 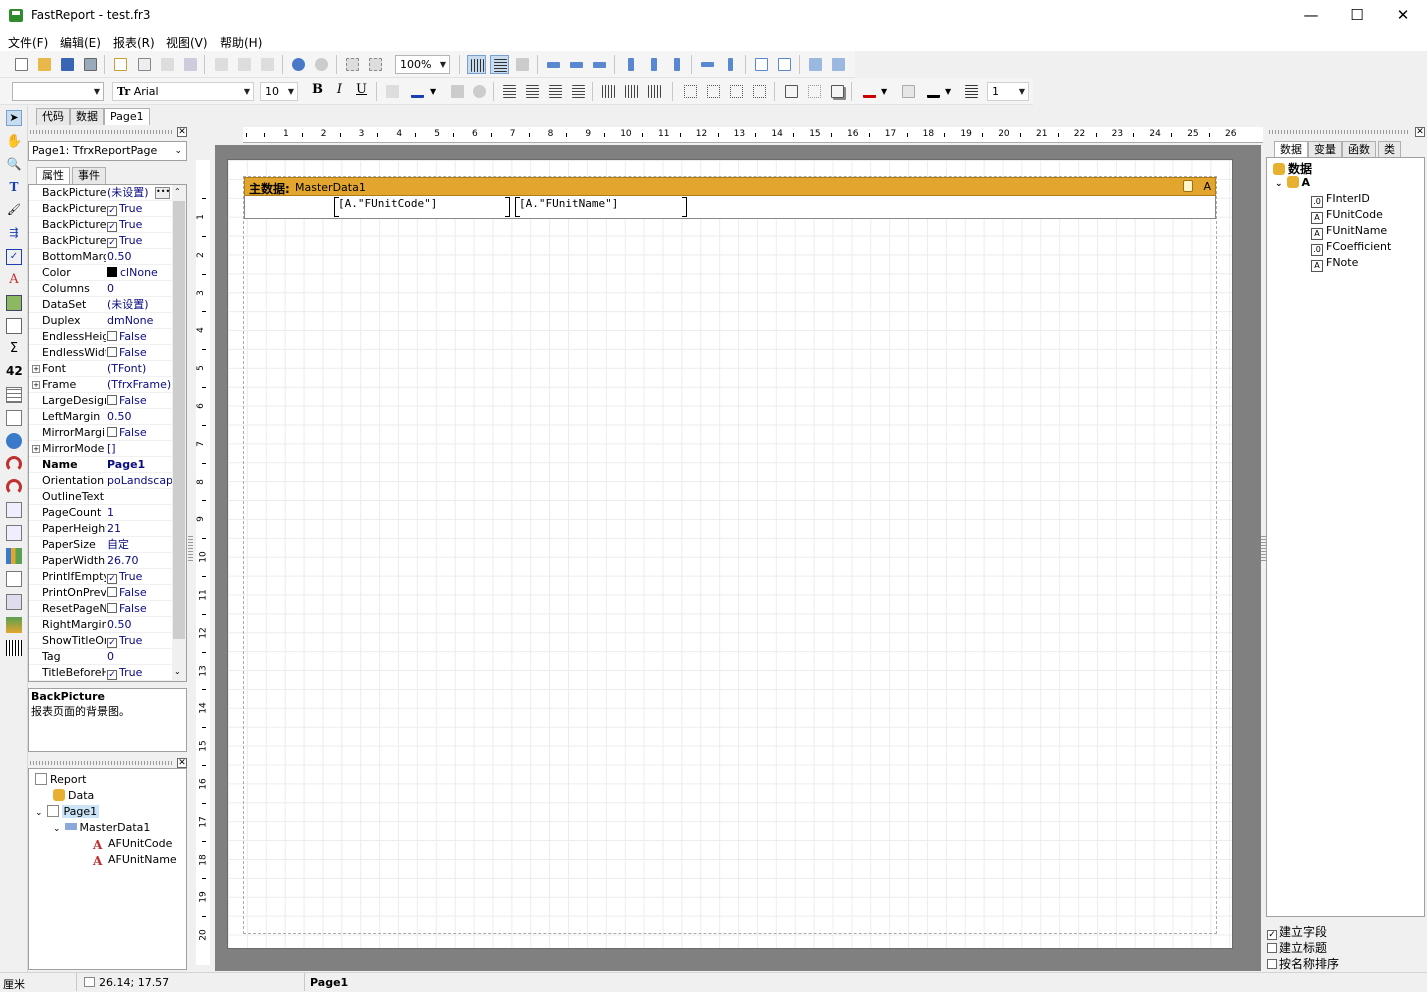 What do you see at coordinates (60, 779) in the screenshot?
I see `tree-node-report: Report` at bounding box center [60, 779].